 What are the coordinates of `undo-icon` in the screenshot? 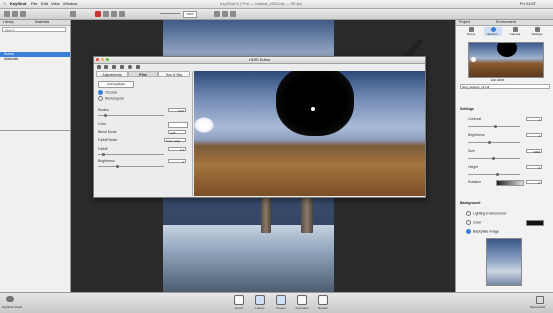 It's located at (114, 67).